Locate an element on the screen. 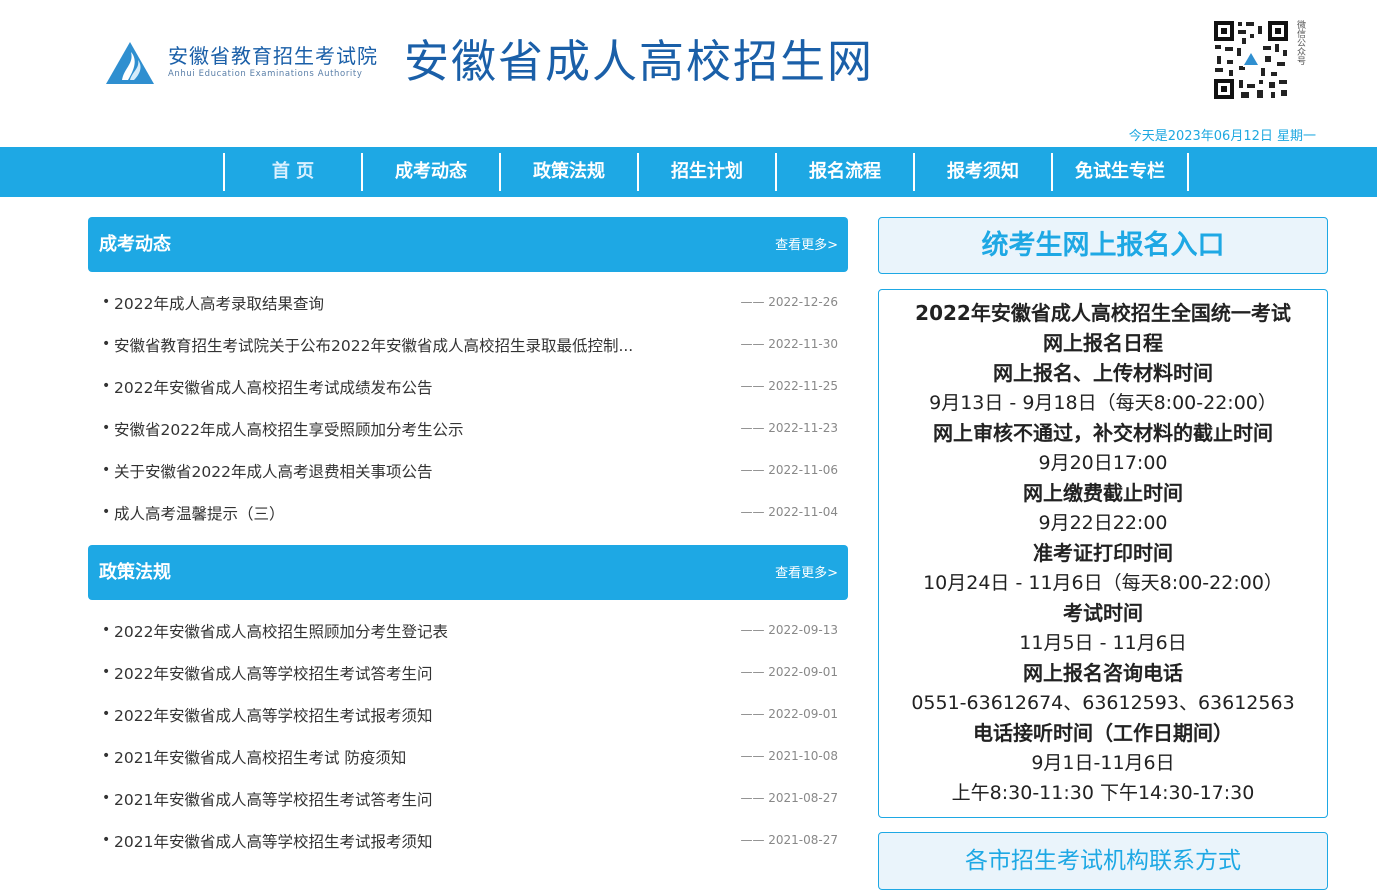  list-item: • 关于安徽省2022年成人高考退费相关事项公告 —— 2022-11-06 is located at coordinates (468, 472).